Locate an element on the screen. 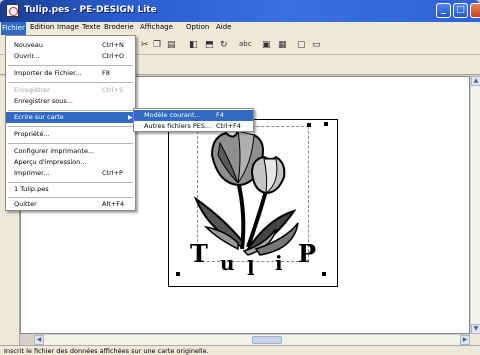 This screenshot has width=480, height=355. menu-item-ouvrir: Ouvrir... Ctrl+O is located at coordinates (70, 56).